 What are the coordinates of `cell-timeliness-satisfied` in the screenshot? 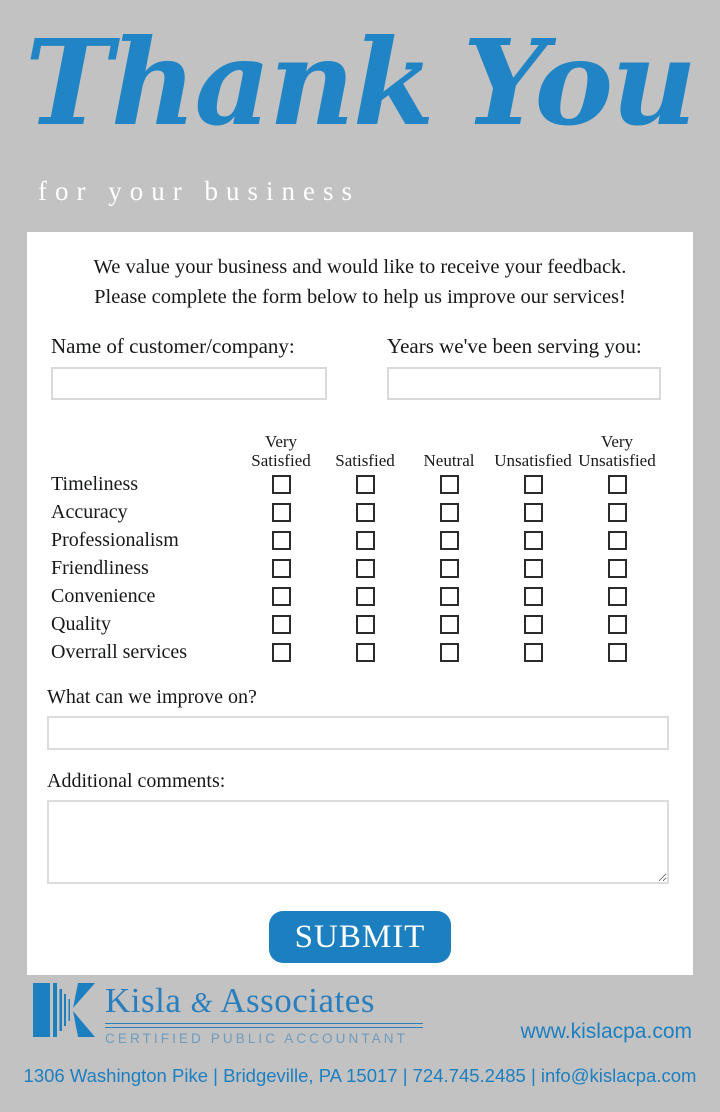 It's located at (365, 484).